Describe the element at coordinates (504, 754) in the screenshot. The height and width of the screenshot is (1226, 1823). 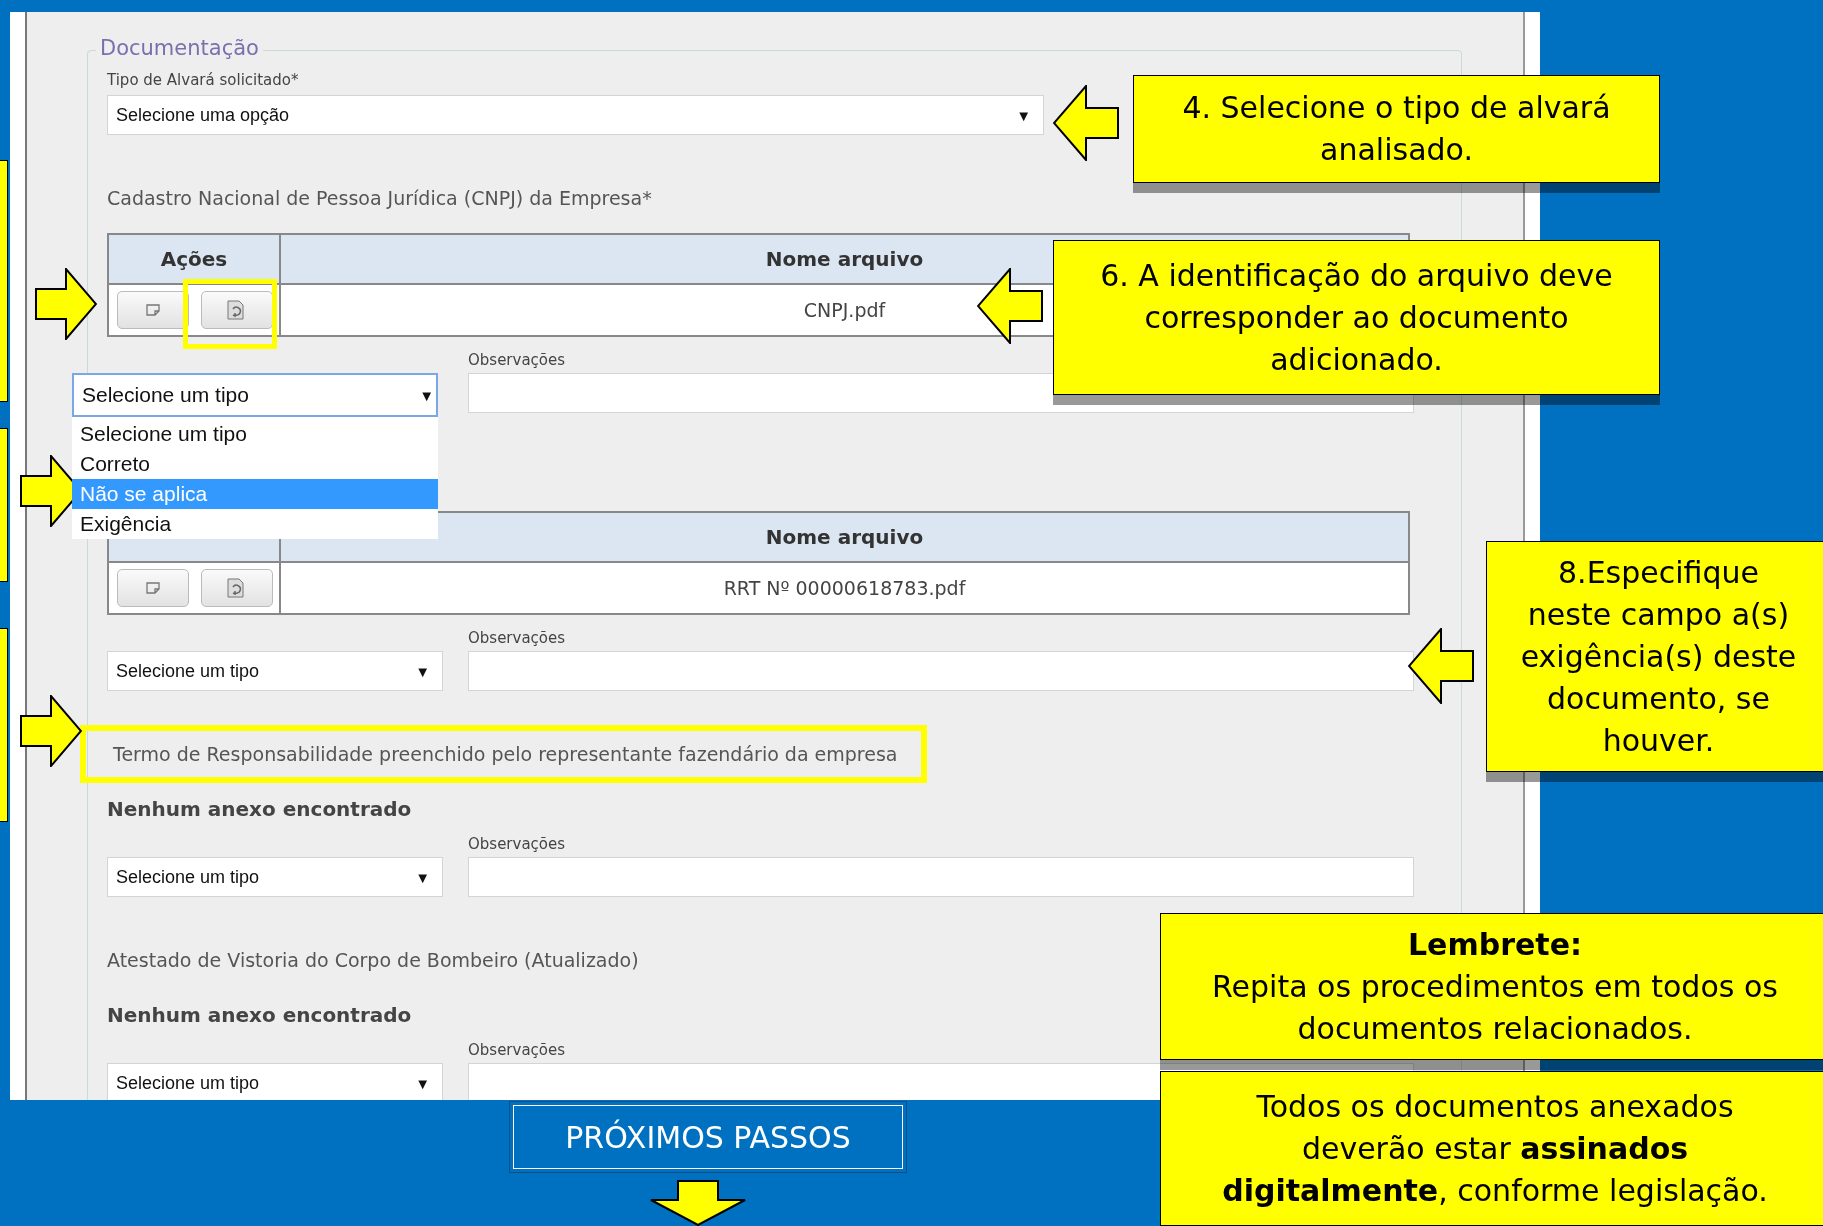
I see `document-title: Termo de Responsabilidade preenchido pelo representante fazendário da empresa` at that location.